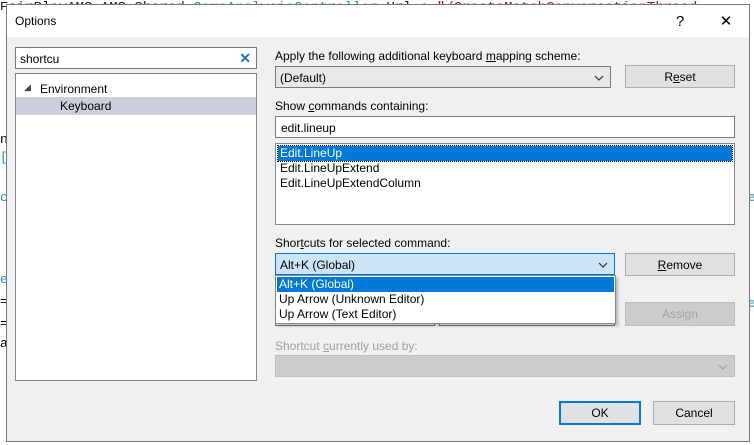 The height and width of the screenshot is (445, 754). I want to click on label-part: Shortcut, so click(299, 346).